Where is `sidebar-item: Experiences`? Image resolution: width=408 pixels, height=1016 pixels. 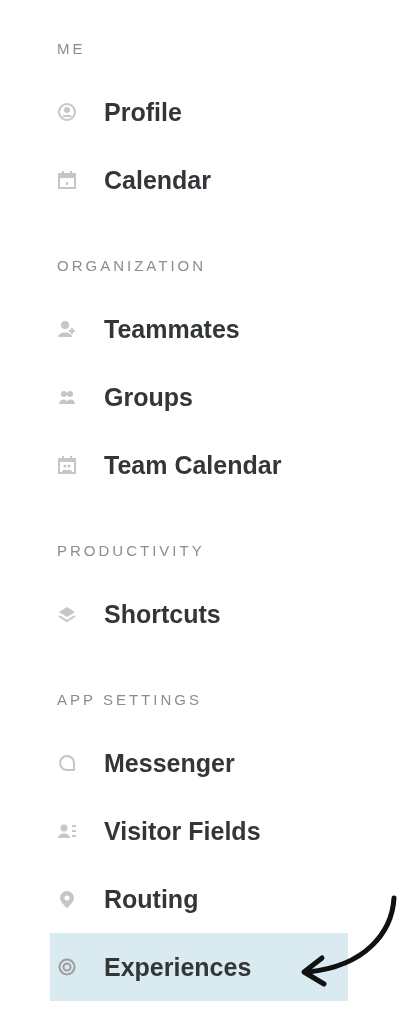 sidebar-item: Experiences is located at coordinates (199, 967).